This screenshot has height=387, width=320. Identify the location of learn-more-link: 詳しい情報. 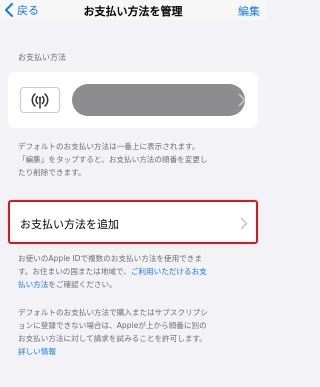
(136, 351).